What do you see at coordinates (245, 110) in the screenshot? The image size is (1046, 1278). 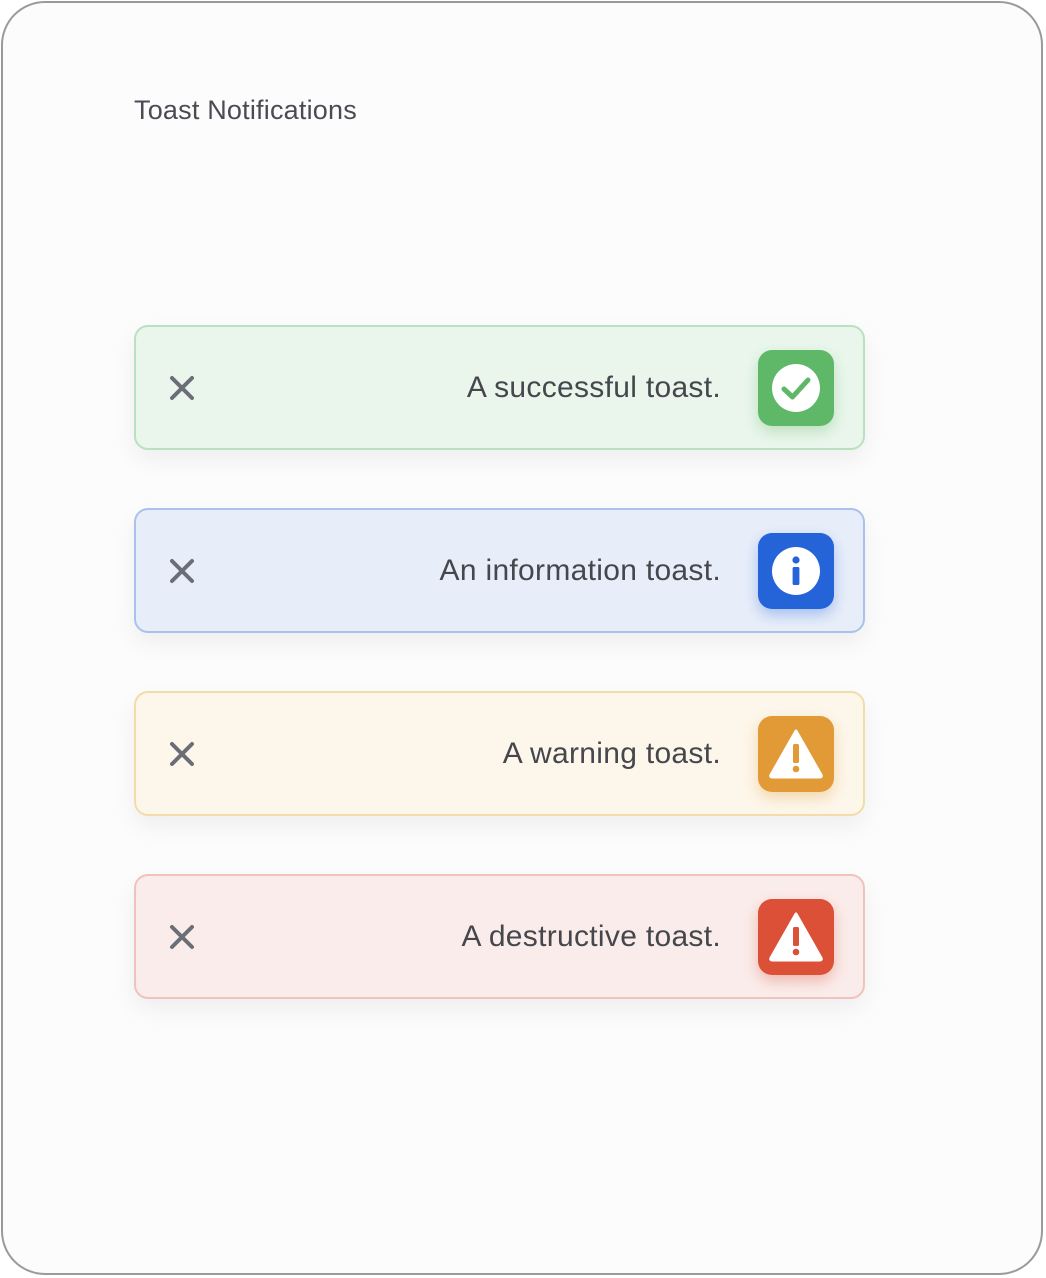 I see `page-title: Toast Notifications` at bounding box center [245, 110].